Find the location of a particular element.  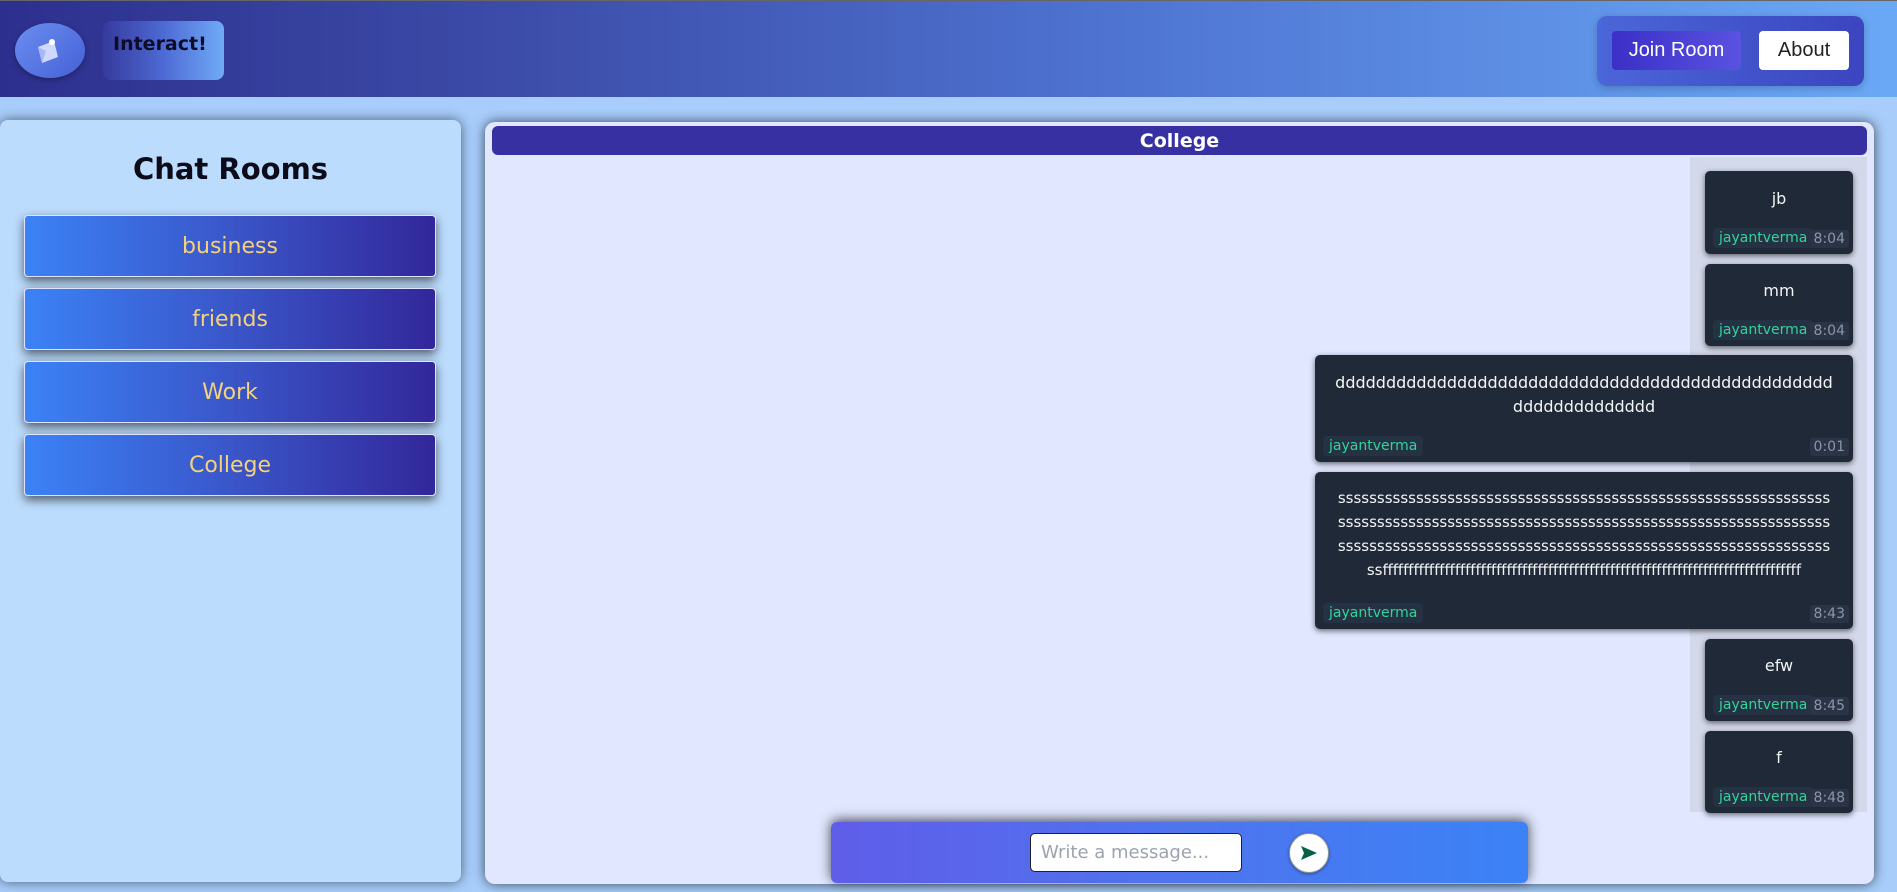

message-bubble: f jayantverma 8:48 is located at coordinates (1779, 772).